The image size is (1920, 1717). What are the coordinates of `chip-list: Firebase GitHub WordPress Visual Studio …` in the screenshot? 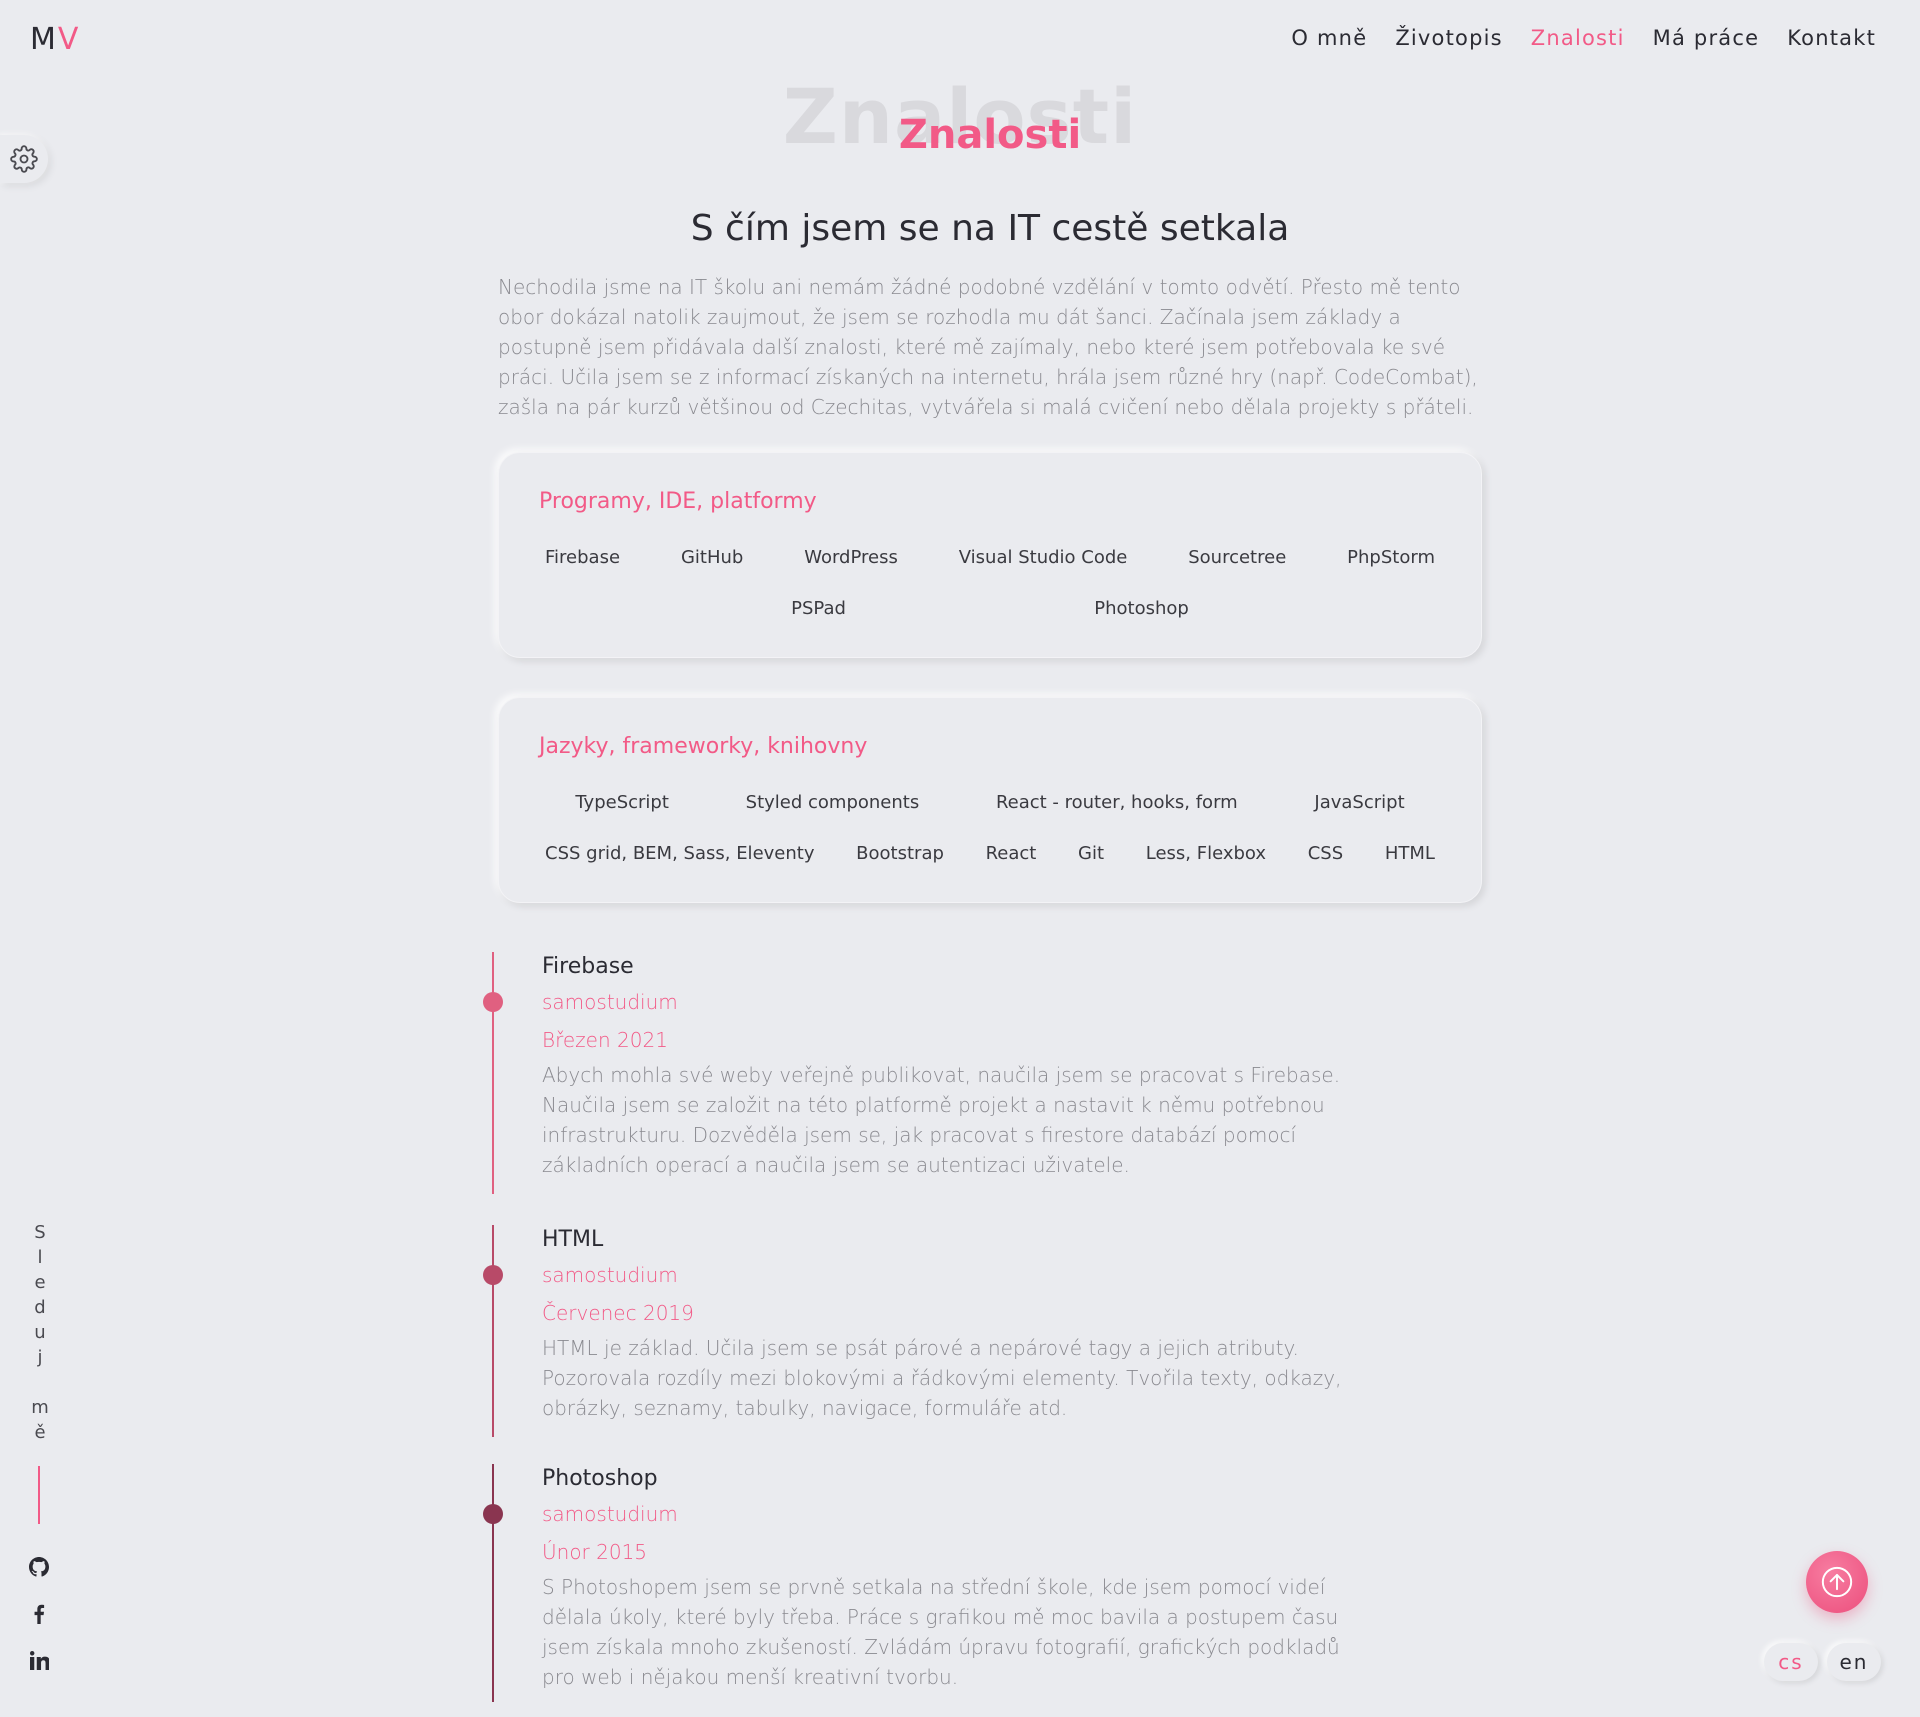 It's located at (990, 583).